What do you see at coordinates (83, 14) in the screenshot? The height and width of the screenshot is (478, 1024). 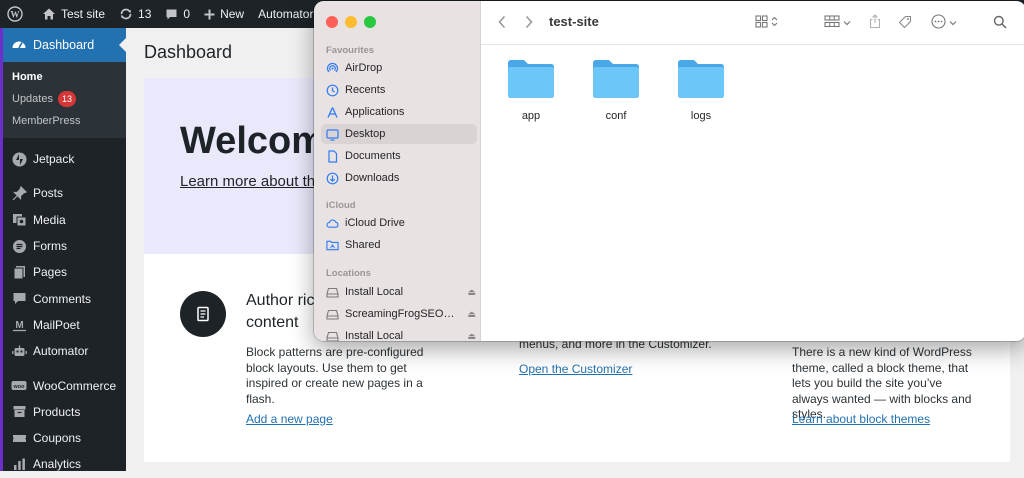 I see `site-name-label: Test site` at bounding box center [83, 14].